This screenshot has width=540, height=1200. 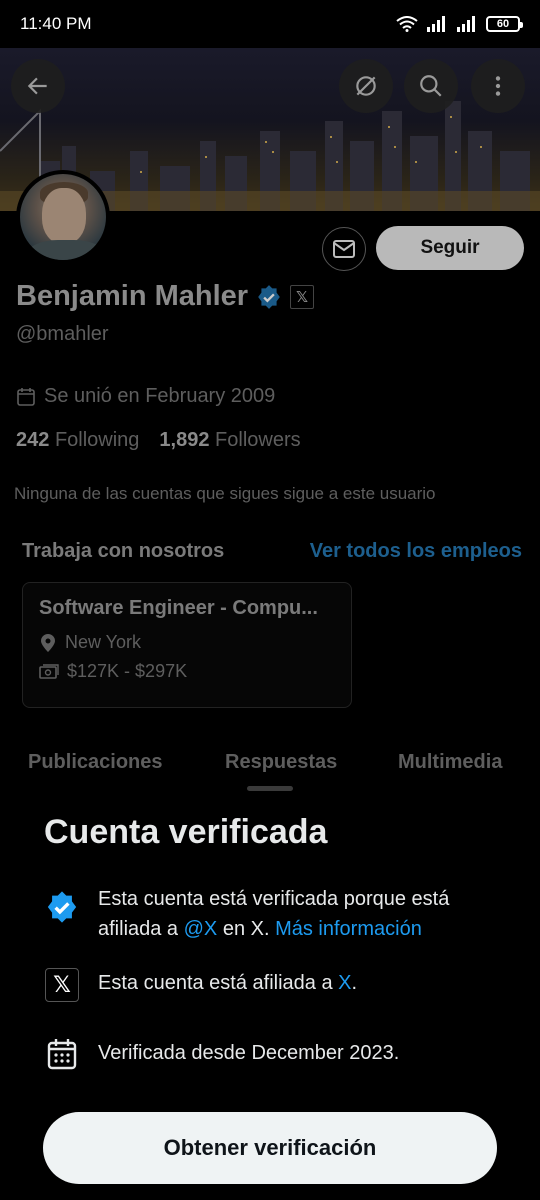 I want to click on joined-text: Se unió en February 2009, so click(x=160, y=396).